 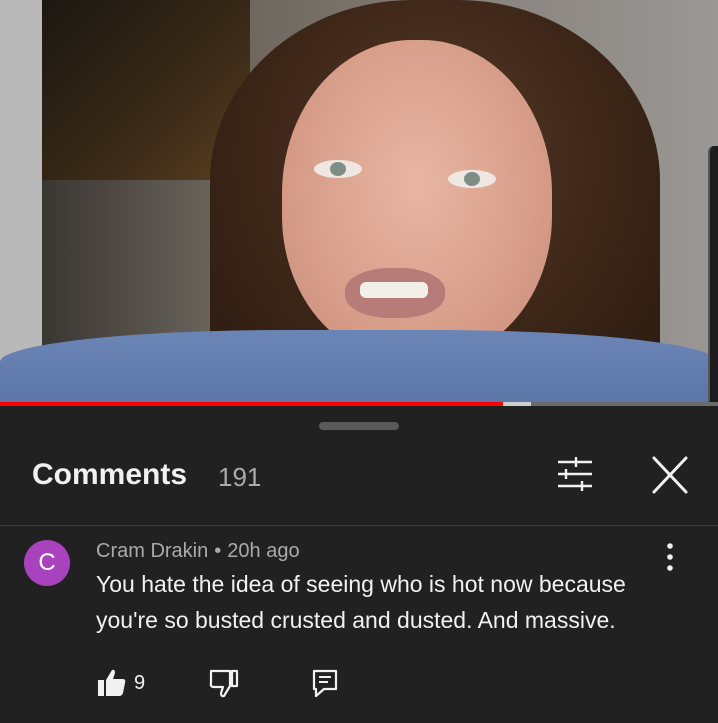 What do you see at coordinates (110, 474) in the screenshot?
I see `comments-title: Comments` at bounding box center [110, 474].